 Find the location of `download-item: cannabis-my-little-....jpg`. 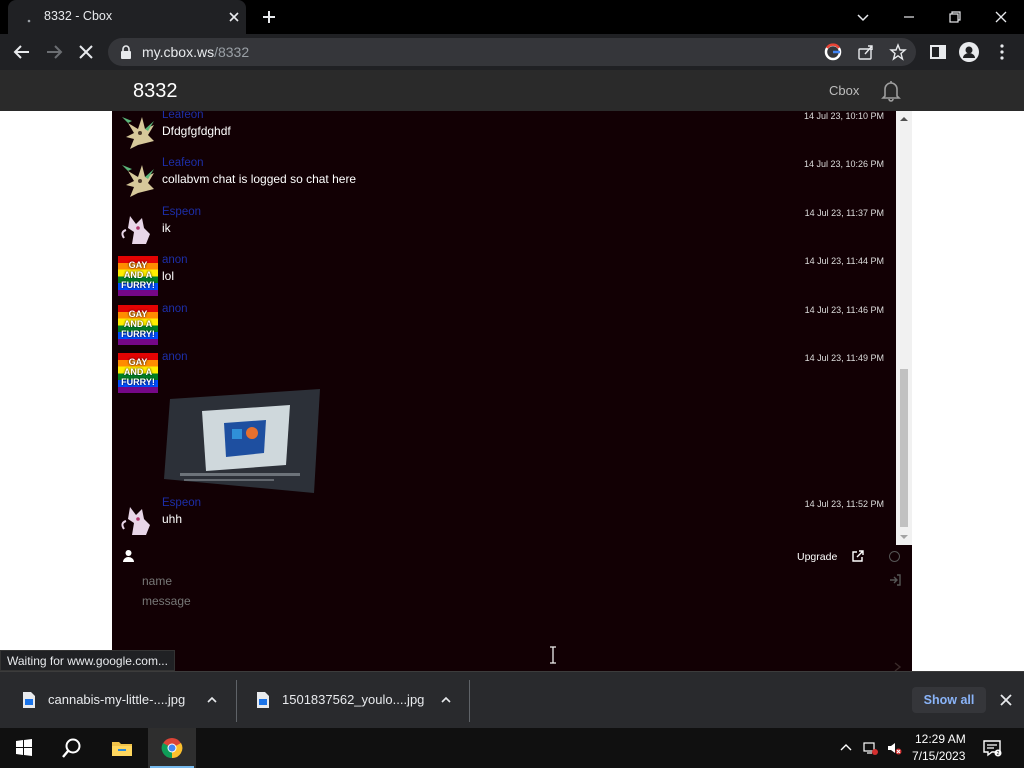

download-item: cannabis-my-little-....jpg is located at coordinates (127, 700).